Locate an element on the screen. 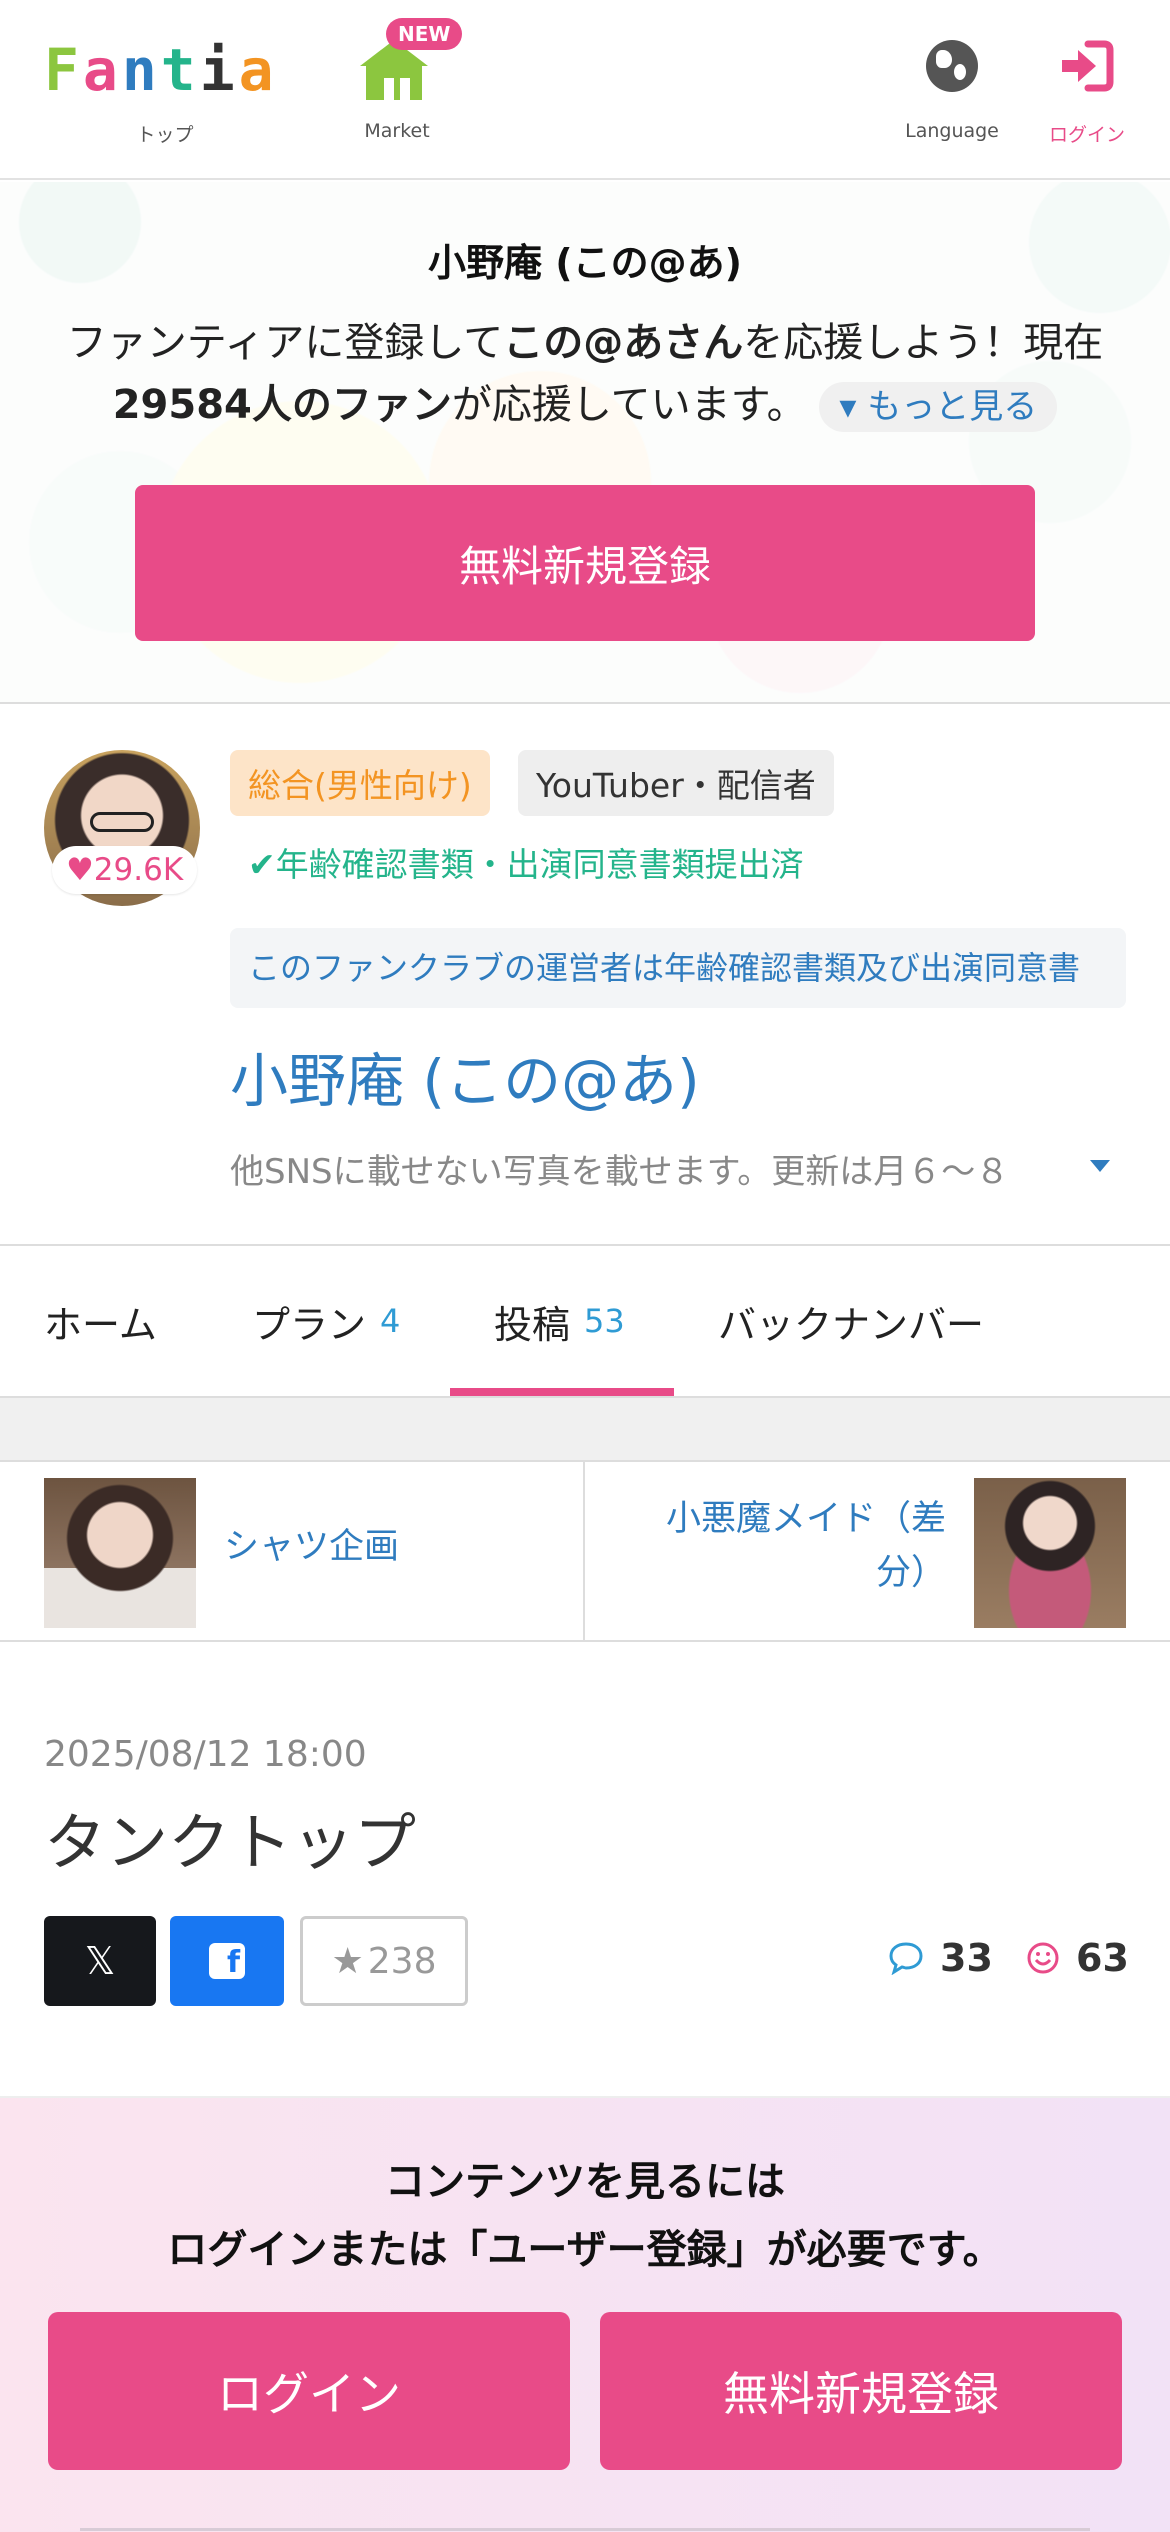 The image size is (1170, 2532). facebook-icon: f is located at coordinates (227, 1961).